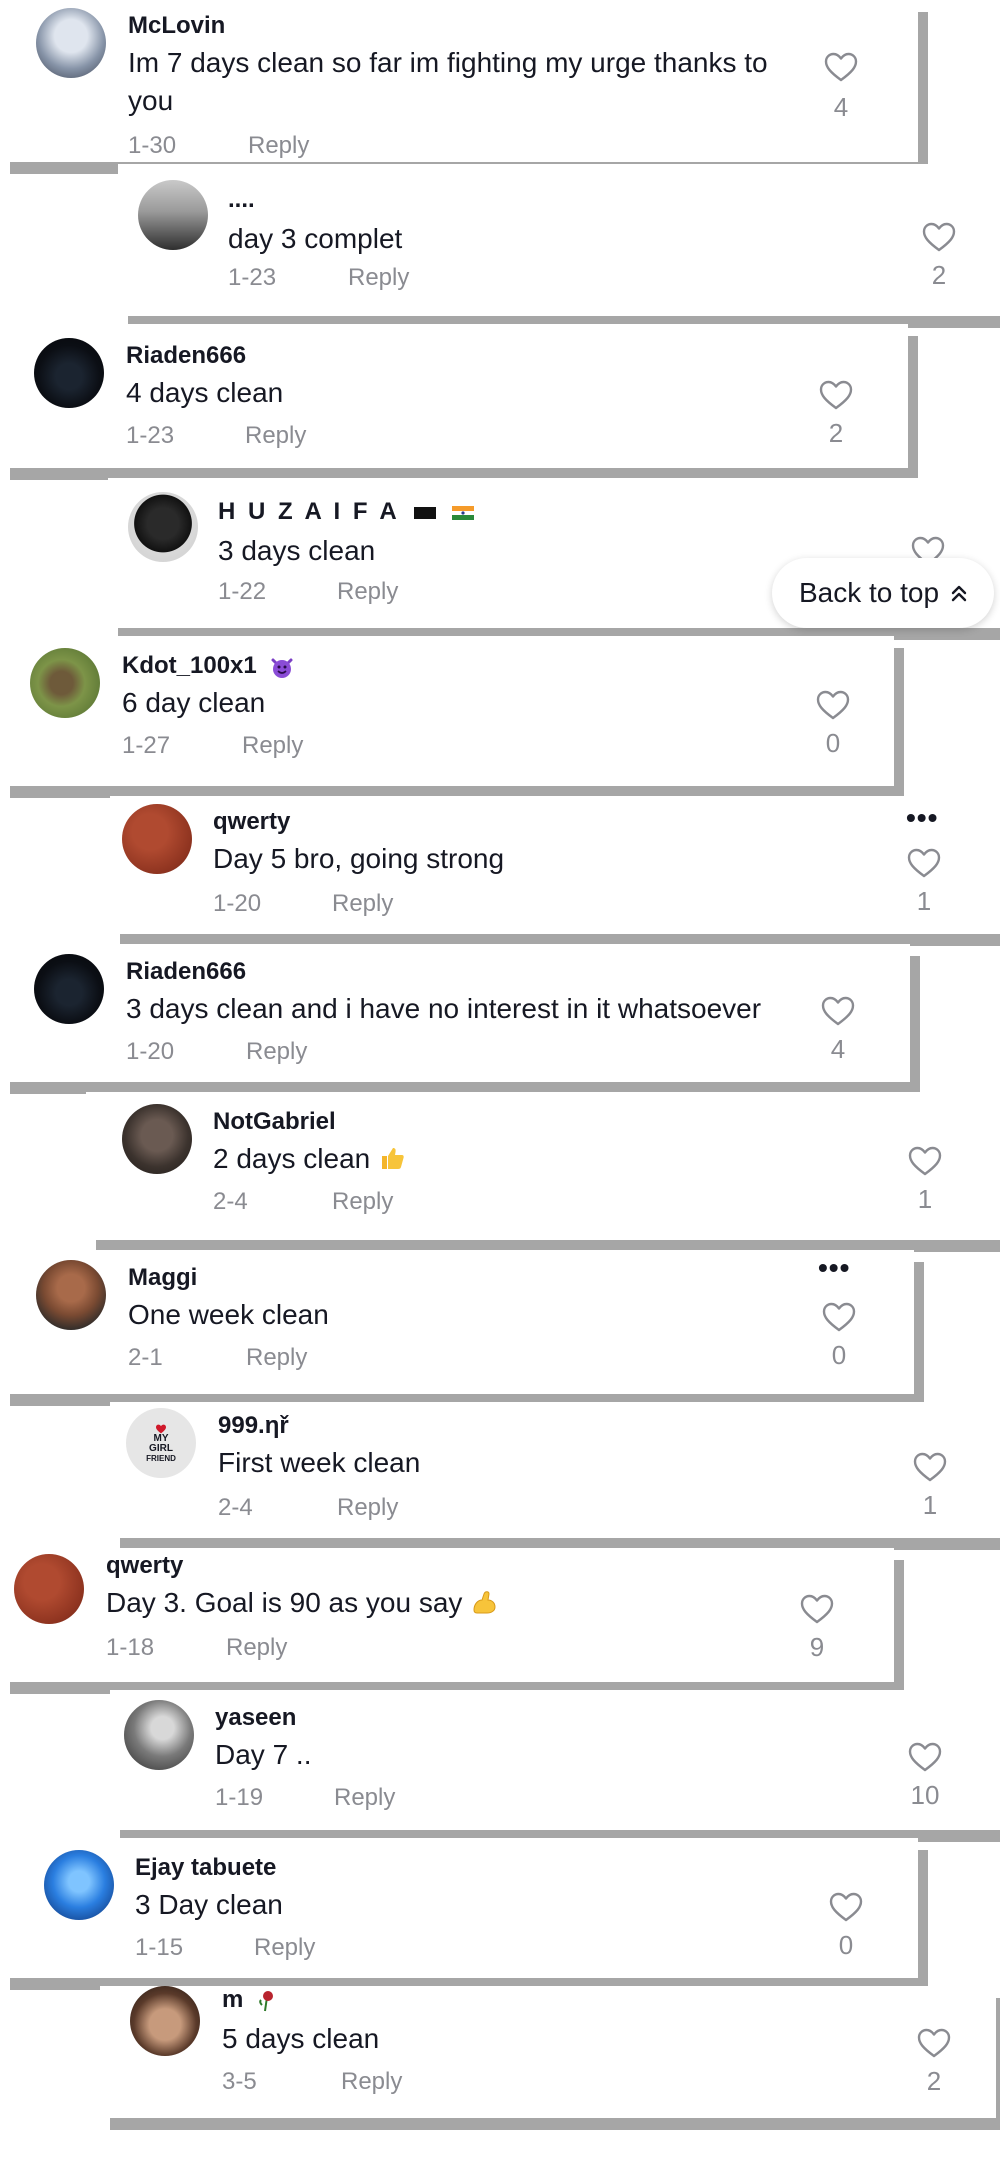 The height and width of the screenshot is (2184, 1000). I want to click on avatar-logo-text-friend: FRIEND, so click(161, 1458).